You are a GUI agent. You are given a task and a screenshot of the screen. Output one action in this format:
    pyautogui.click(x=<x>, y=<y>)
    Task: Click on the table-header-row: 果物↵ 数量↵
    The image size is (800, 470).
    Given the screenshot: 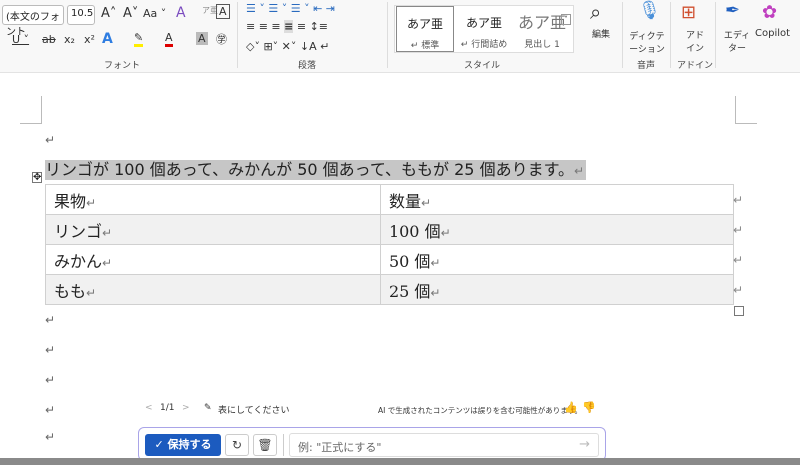 What is the action you would take?
    pyautogui.click(x=390, y=199)
    